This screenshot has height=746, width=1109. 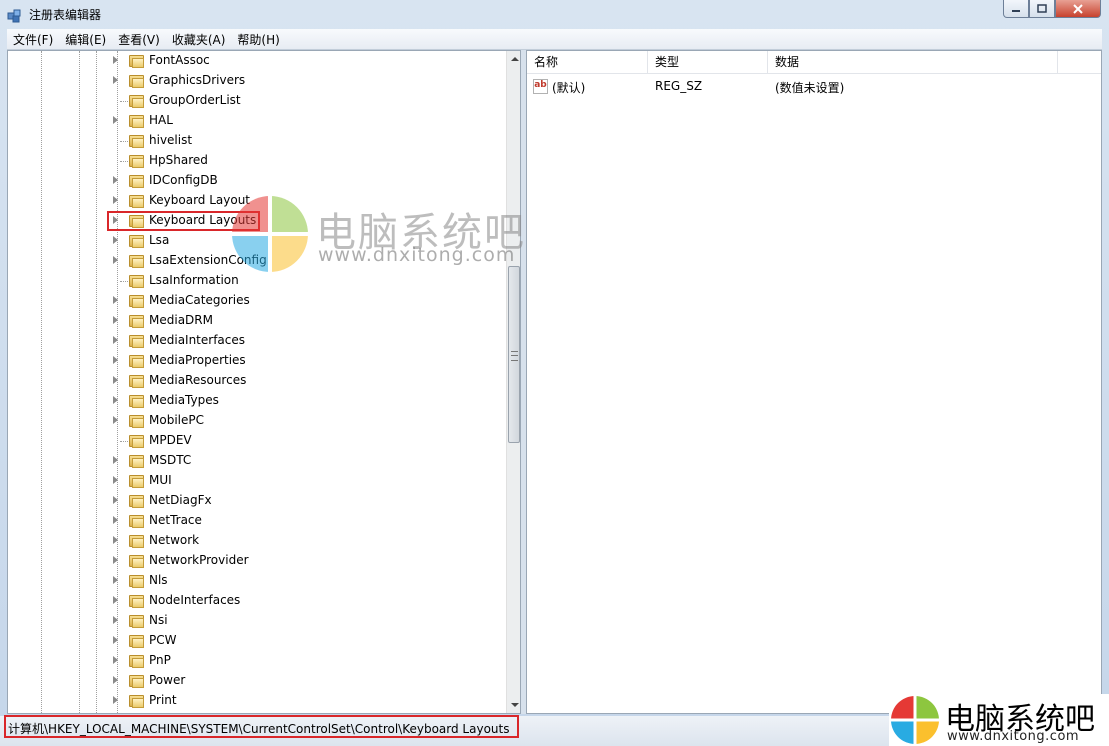 What do you see at coordinates (33, 39) in the screenshot?
I see `menu-file: 文件(F)` at bounding box center [33, 39].